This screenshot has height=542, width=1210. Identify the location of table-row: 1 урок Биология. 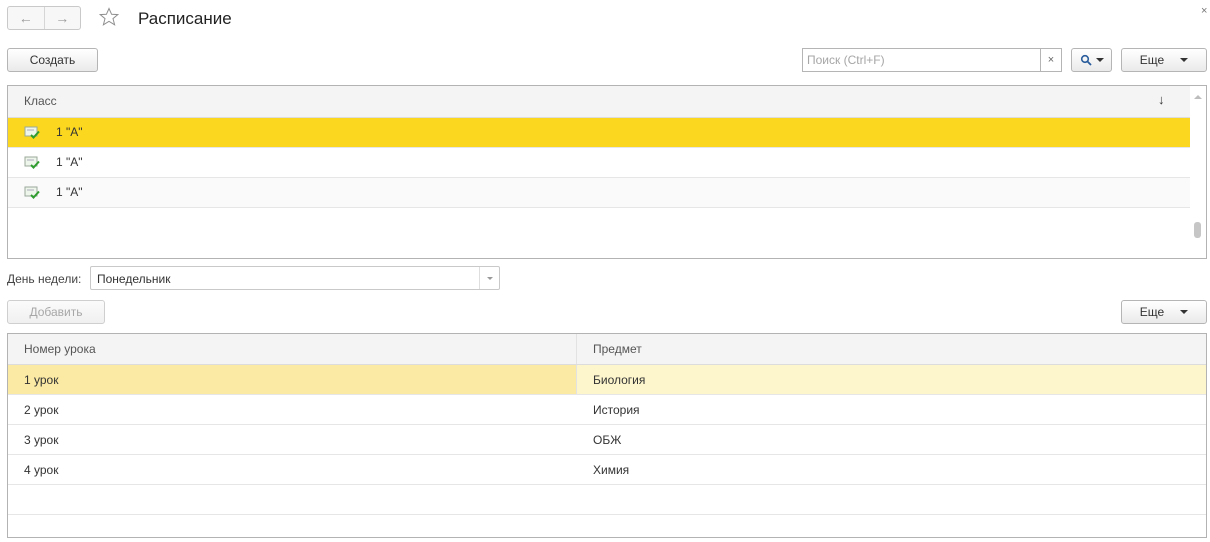
(607, 380).